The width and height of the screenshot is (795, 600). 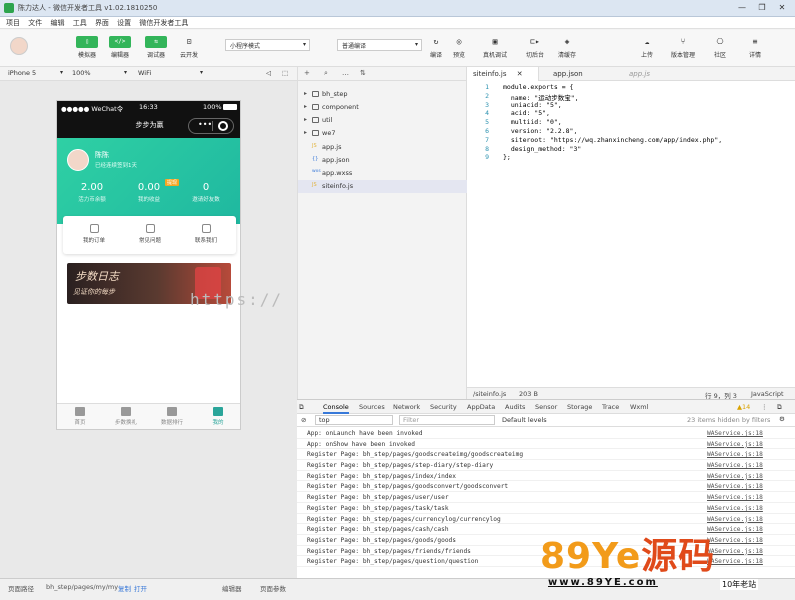 What do you see at coordinates (273, 588) in the screenshot?
I see `page-params-link: 页面参数` at bounding box center [273, 588].